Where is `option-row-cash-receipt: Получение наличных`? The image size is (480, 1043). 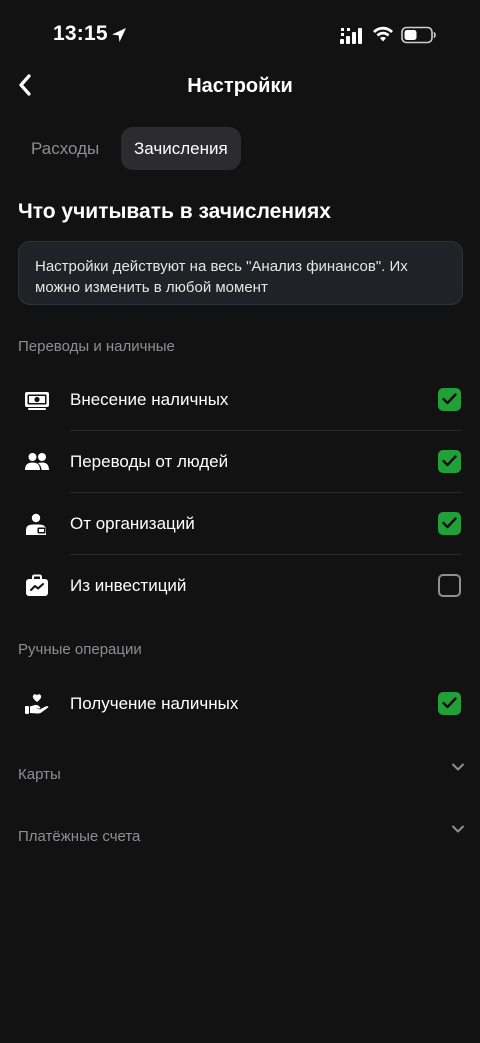
option-row-cash-receipt: Получение наличных is located at coordinates (240, 704).